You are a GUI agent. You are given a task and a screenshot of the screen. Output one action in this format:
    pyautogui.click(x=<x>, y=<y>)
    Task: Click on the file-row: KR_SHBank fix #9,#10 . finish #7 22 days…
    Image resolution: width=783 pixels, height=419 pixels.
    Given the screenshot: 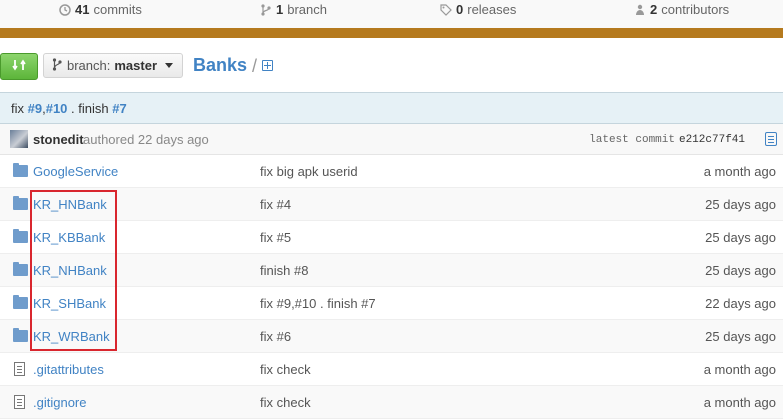 What is the action you would take?
    pyautogui.click(x=391, y=303)
    